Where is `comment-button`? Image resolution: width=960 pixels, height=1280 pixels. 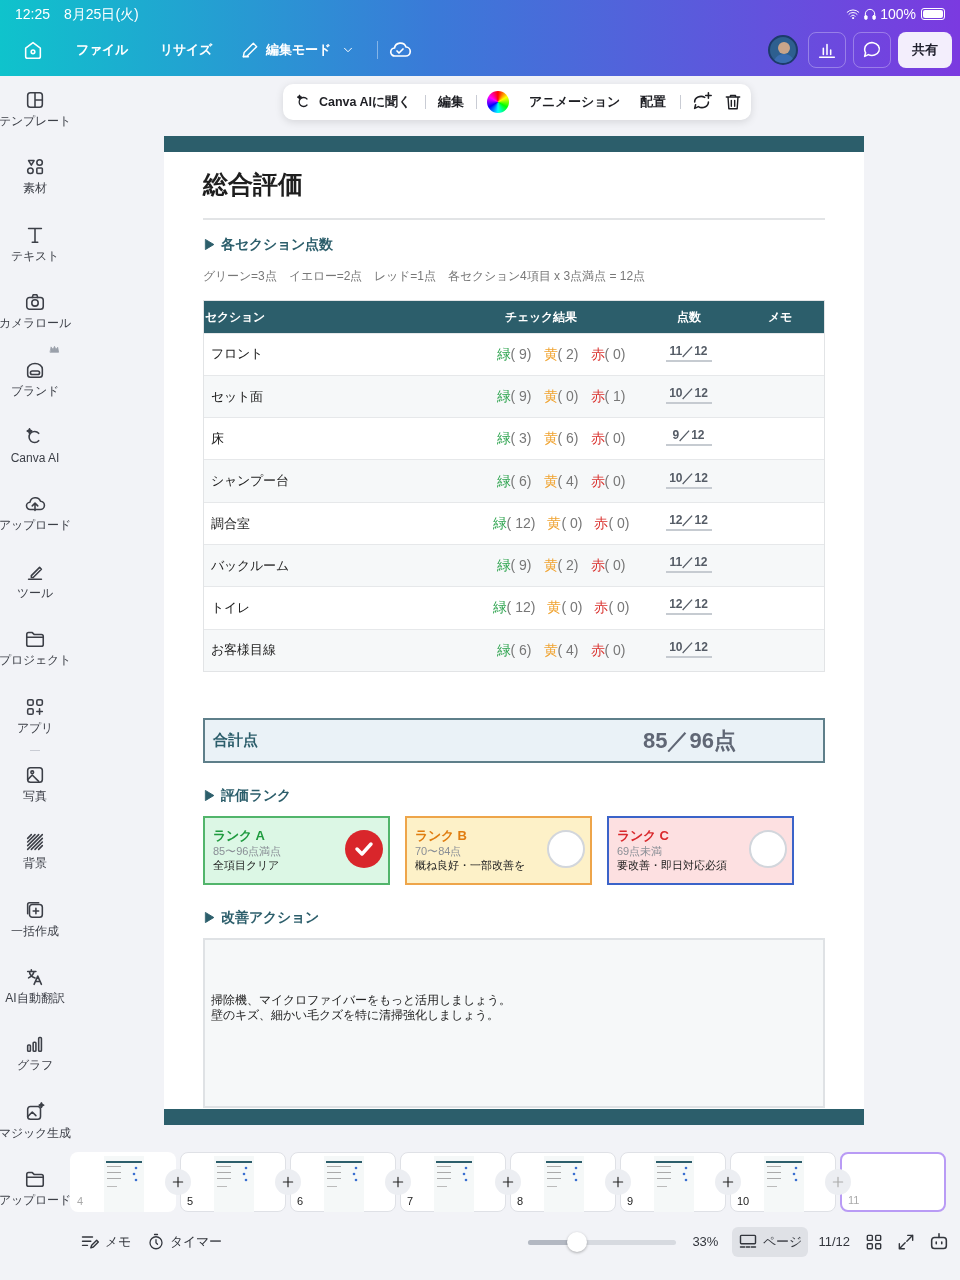
comment-button is located at coordinates (872, 50).